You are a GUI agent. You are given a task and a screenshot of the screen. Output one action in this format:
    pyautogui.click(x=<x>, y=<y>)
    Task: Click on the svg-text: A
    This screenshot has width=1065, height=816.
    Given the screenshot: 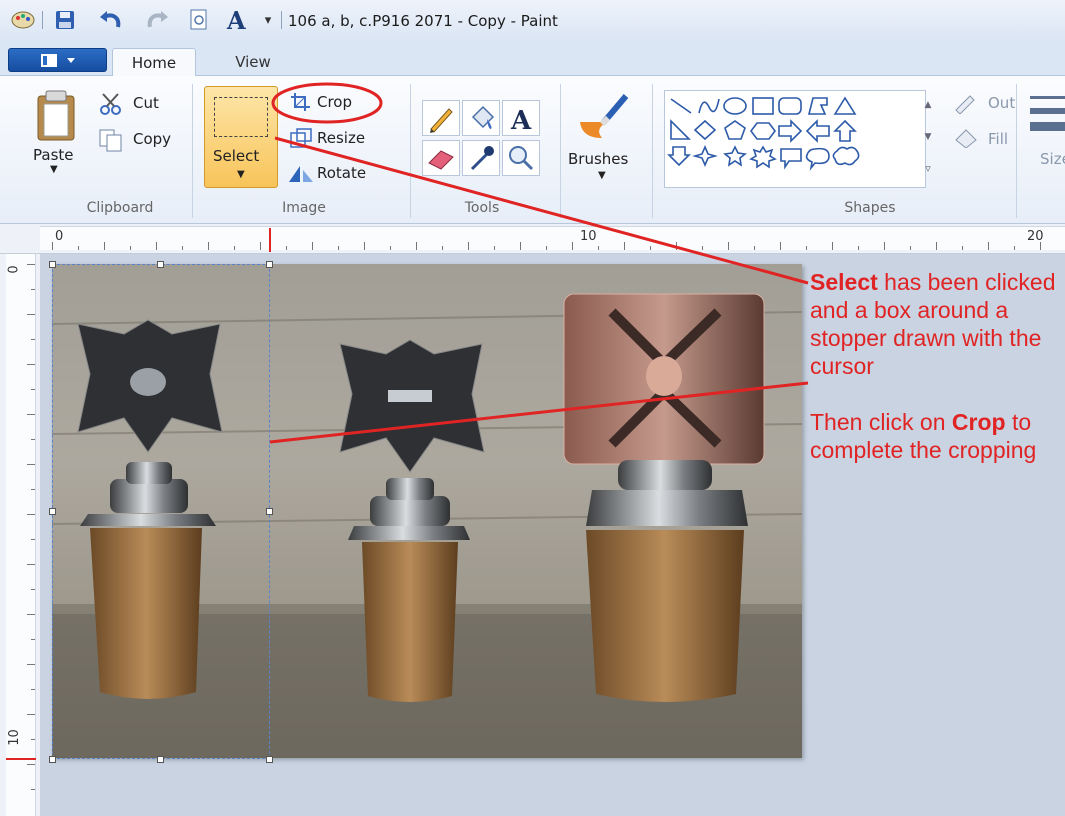 What is the action you would take?
    pyautogui.click(x=236, y=20)
    